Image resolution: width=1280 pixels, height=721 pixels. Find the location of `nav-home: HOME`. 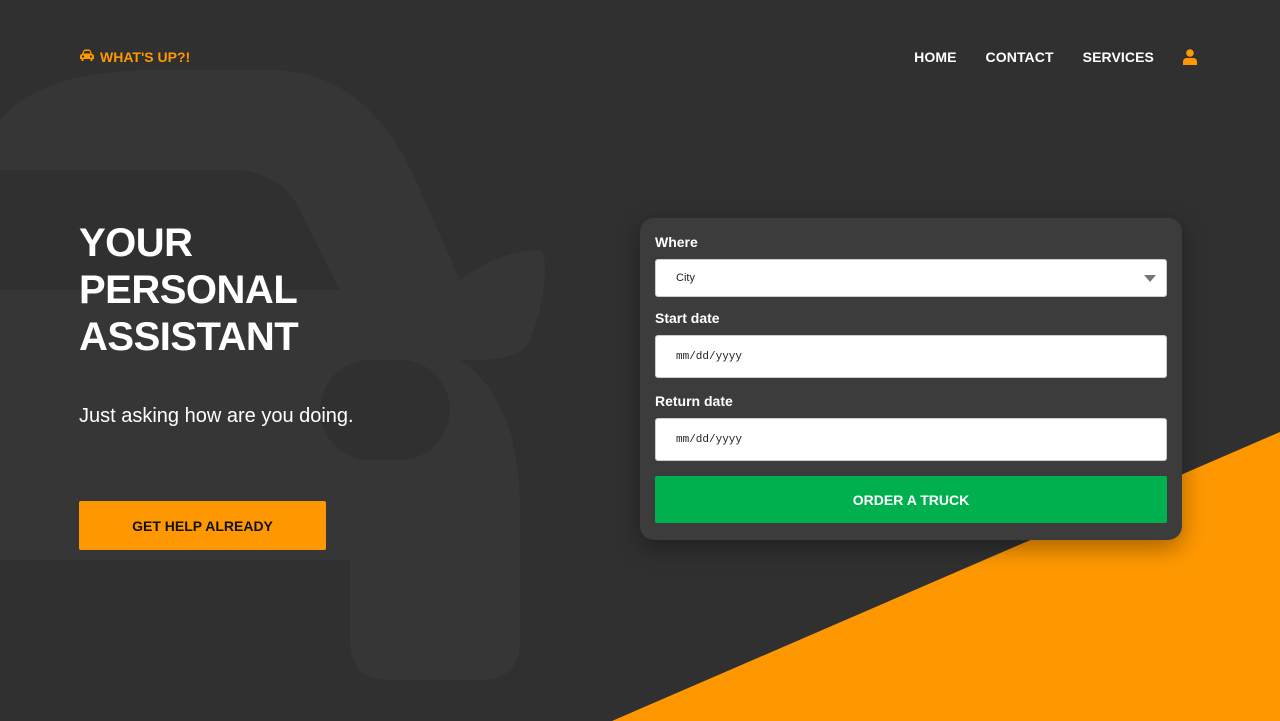

nav-home: HOME is located at coordinates (935, 57).